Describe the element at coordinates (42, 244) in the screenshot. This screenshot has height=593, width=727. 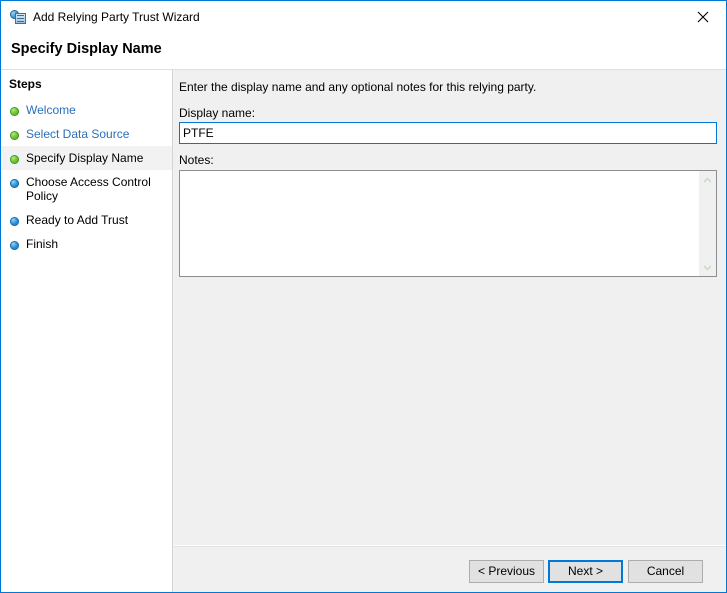
I see `sidebar-item-label: Finish` at that location.